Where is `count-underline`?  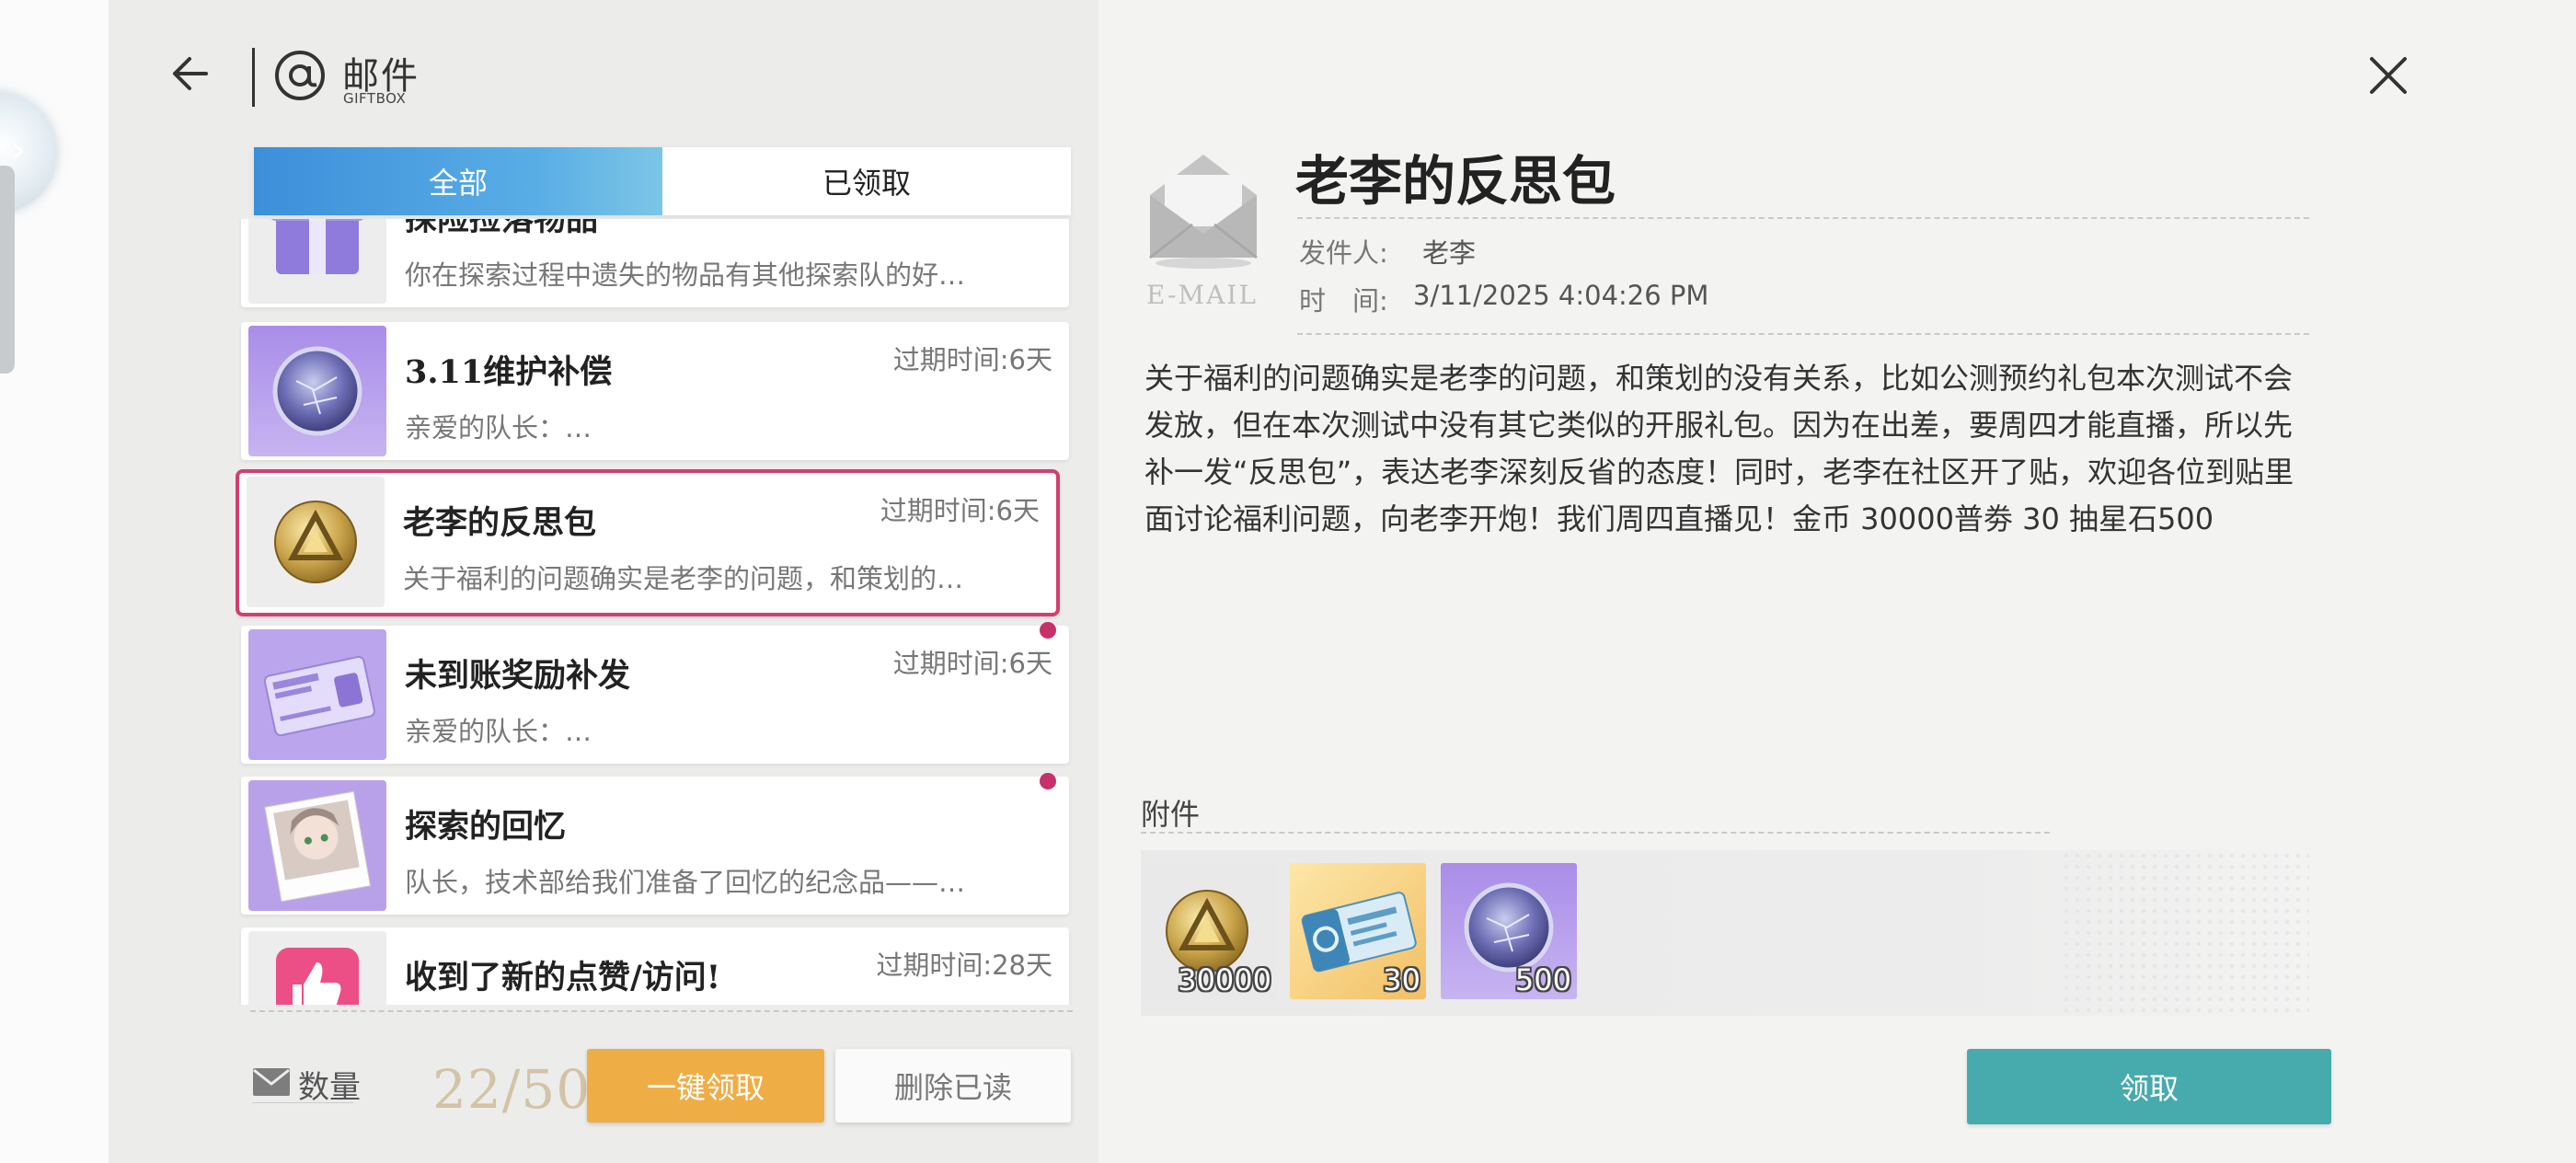 count-underline is located at coordinates (302, 1102).